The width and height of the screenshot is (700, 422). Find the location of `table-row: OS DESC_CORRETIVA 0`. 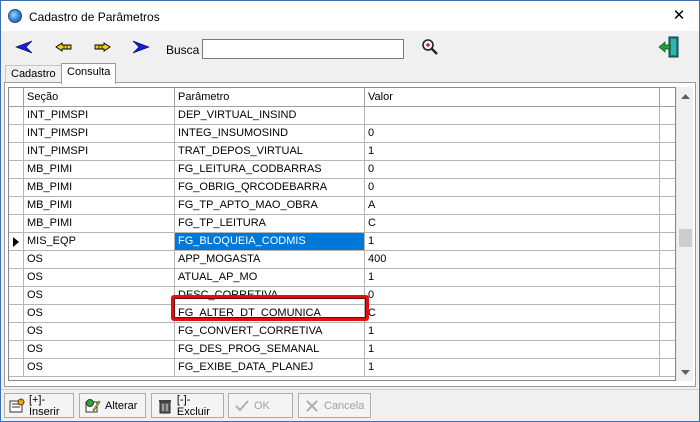

table-row: OS DESC_CORRETIVA 0 is located at coordinates (342, 296).